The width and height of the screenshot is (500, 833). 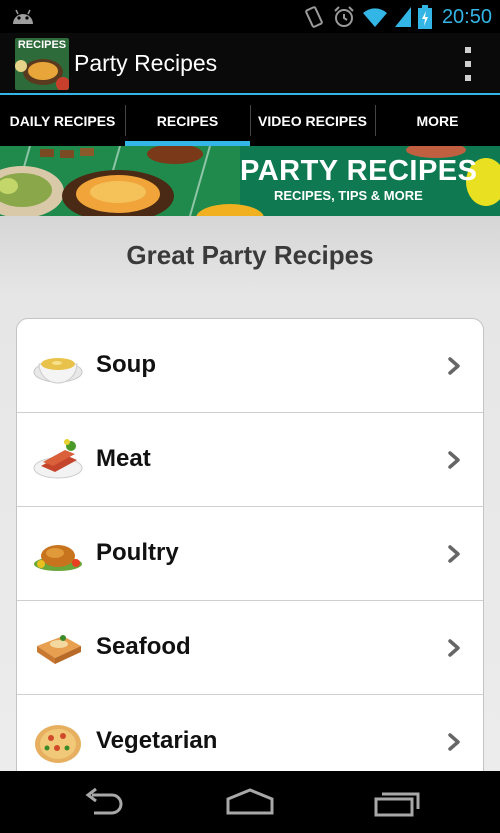 I want to click on list-item-poultry: Poultry, so click(x=250, y=554).